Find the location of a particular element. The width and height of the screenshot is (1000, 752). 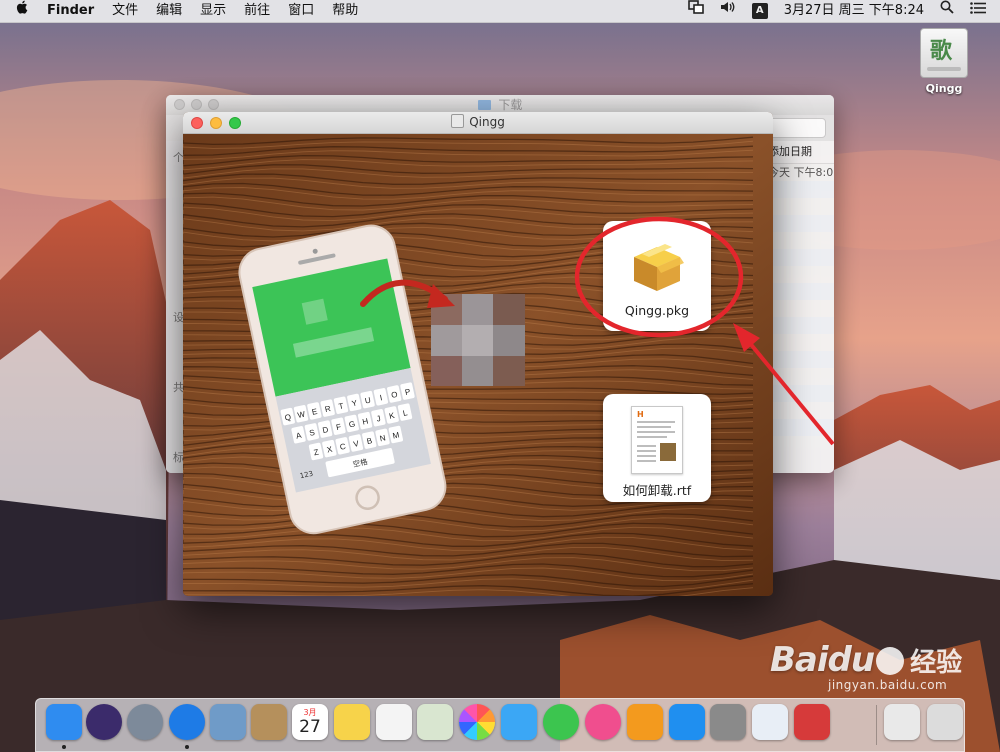

photos-icon is located at coordinates (477, 722).